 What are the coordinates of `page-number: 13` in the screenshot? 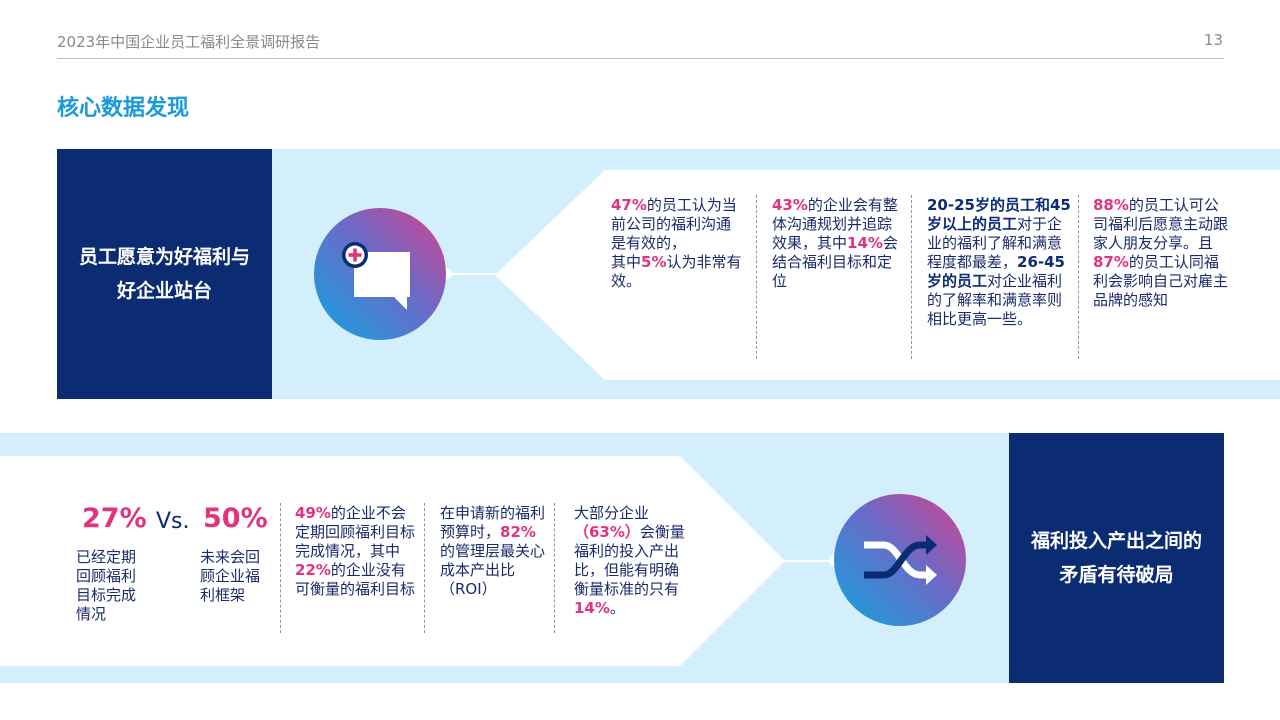 It's located at (1213, 40).